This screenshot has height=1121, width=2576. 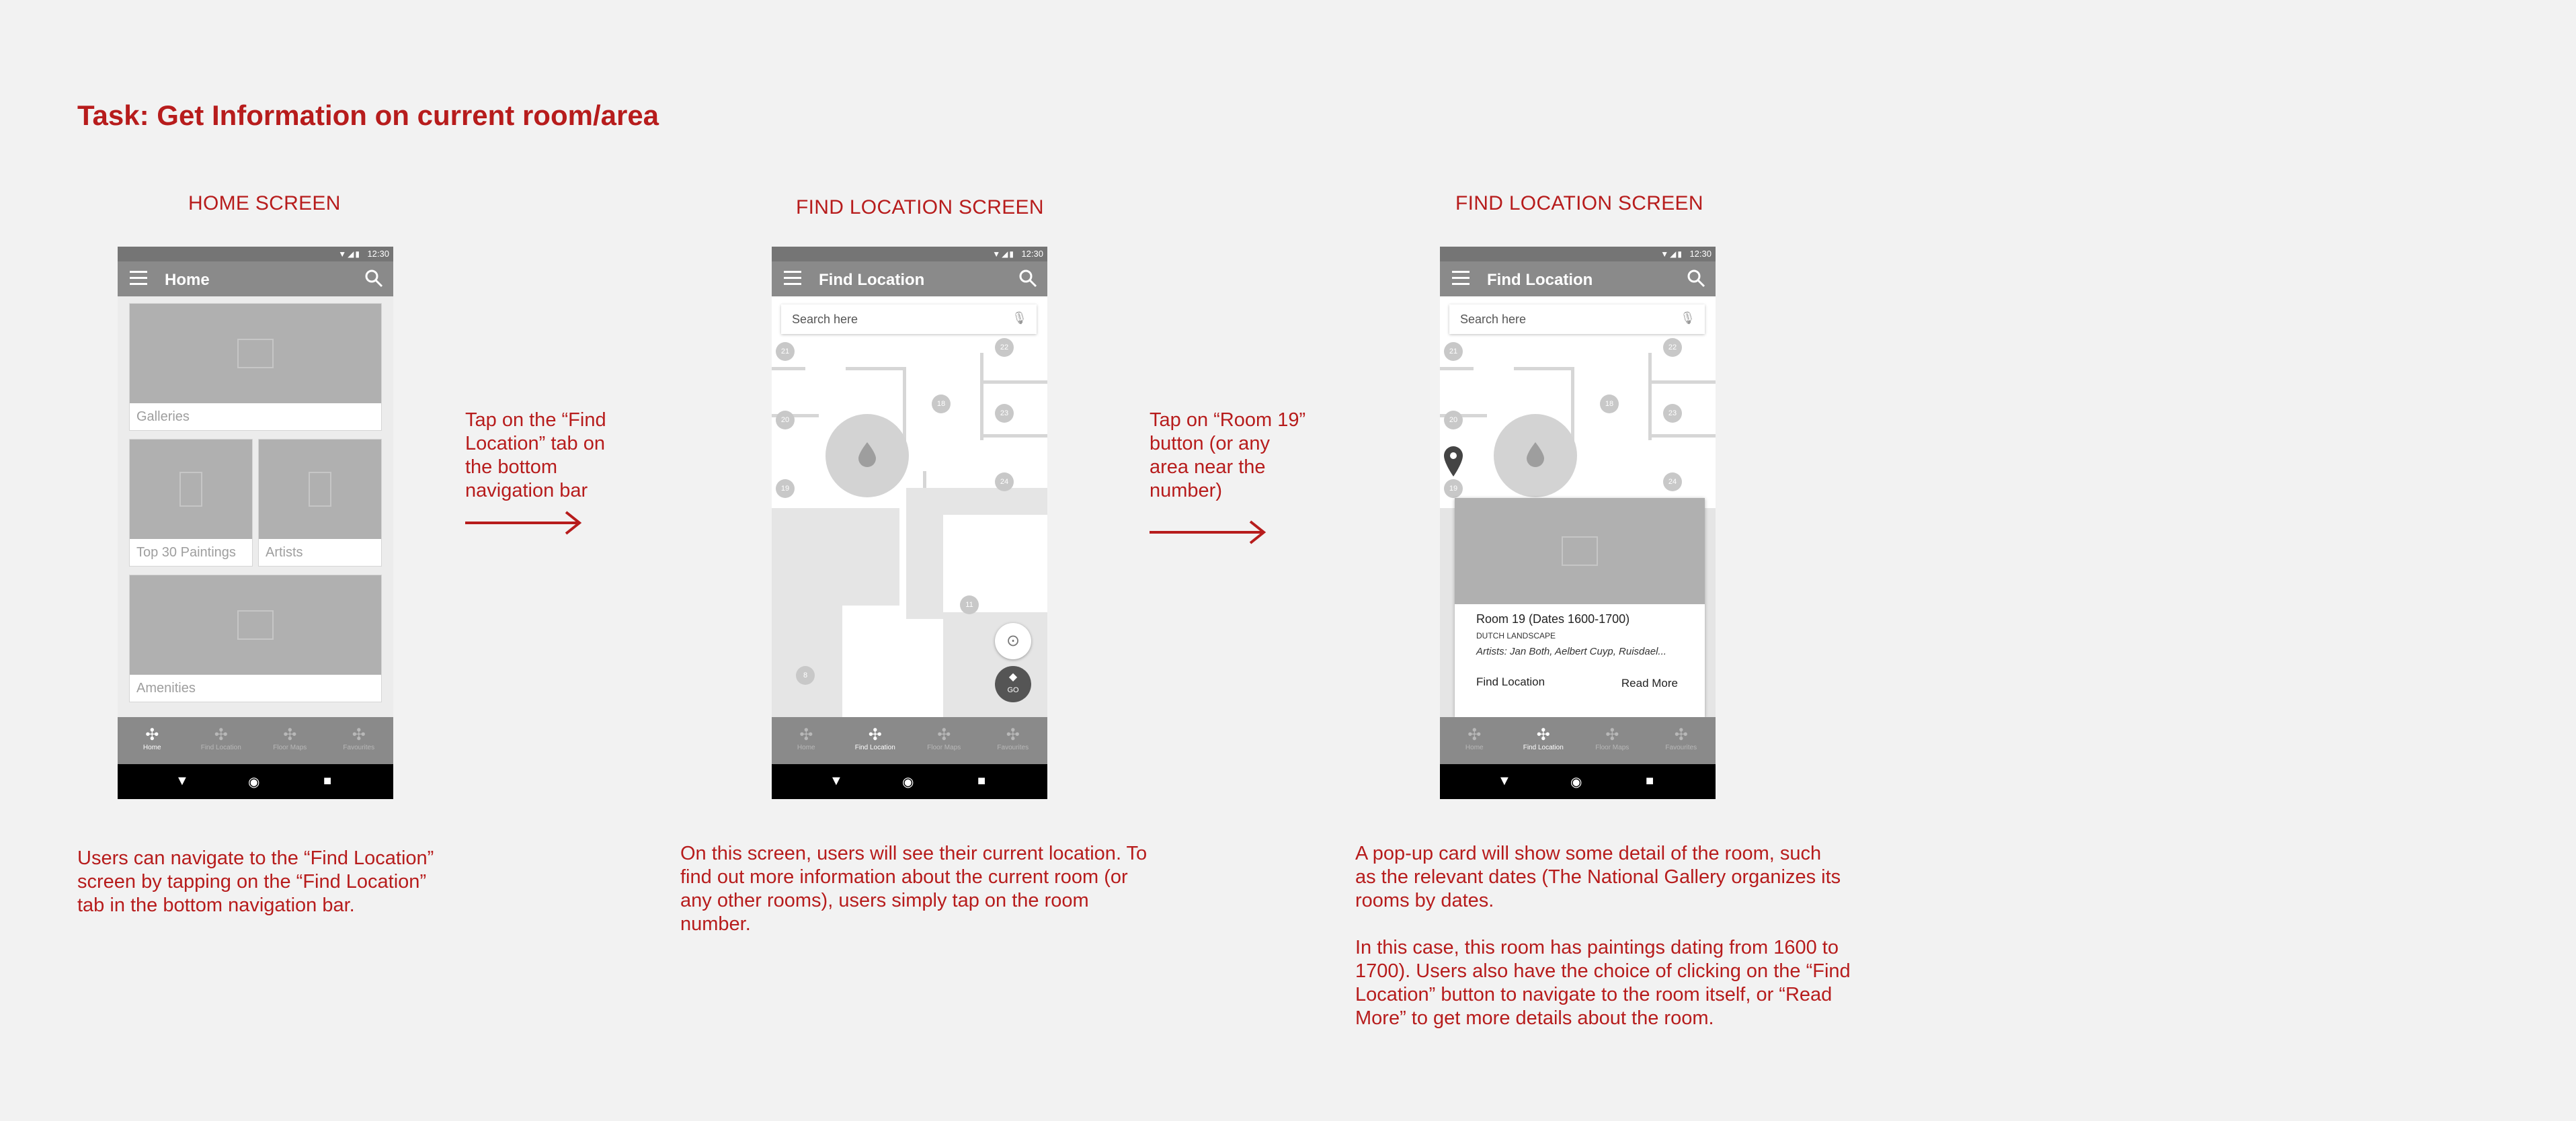 I want to click on find-location-button: Find Location, so click(x=1510, y=682).